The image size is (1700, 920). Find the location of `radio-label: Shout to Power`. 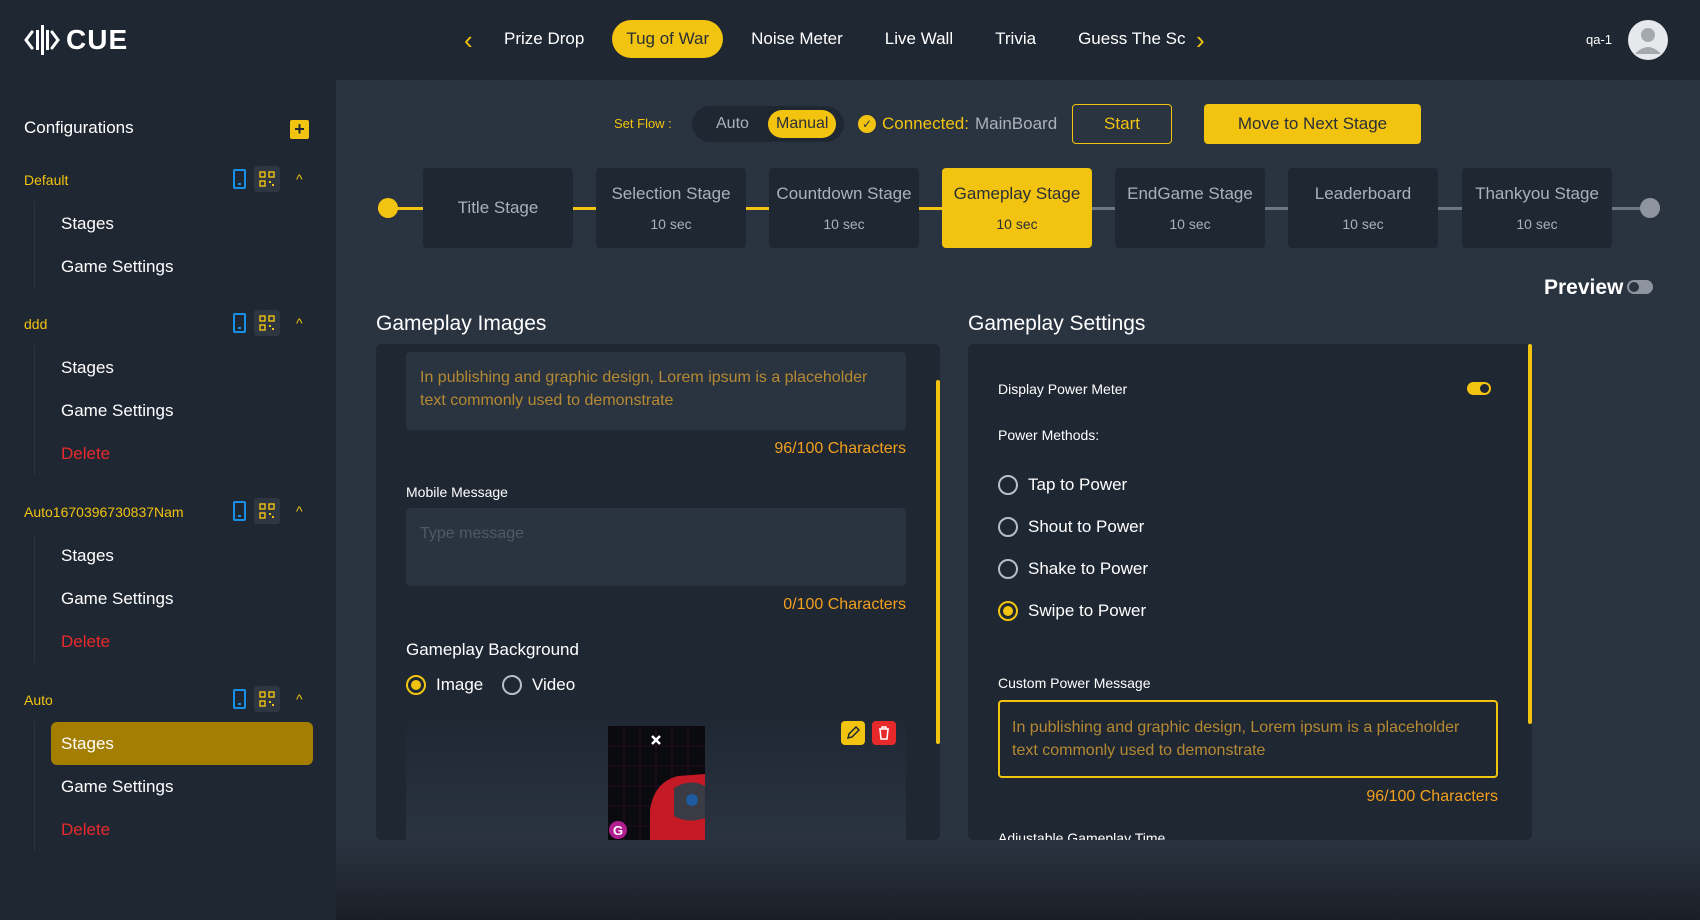

radio-label: Shout to Power is located at coordinates (1086, 526).